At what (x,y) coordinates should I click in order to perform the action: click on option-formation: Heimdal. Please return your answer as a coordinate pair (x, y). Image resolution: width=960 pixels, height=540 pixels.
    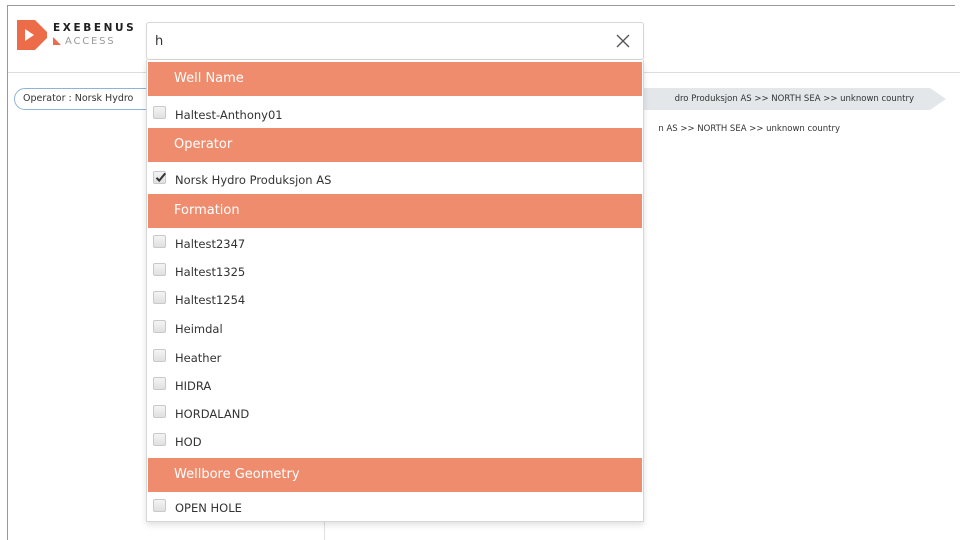
    Looking at the image, I should click on (396, 328).